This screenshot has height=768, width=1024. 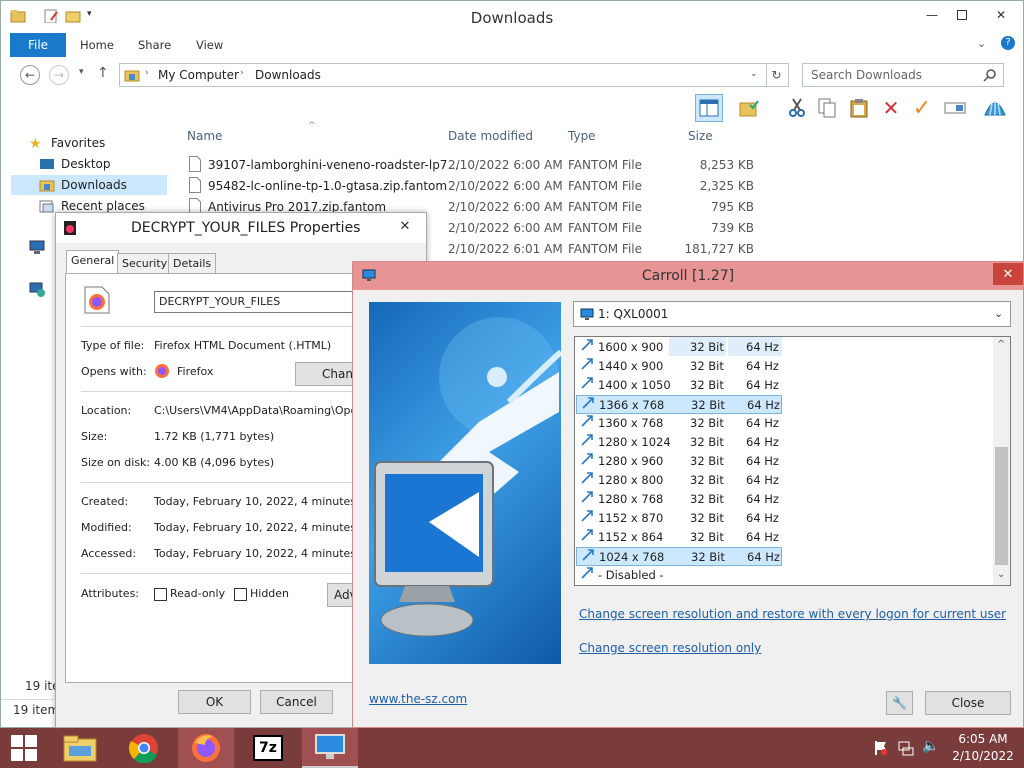 What do you see at coordinates (418, 699) in the screenshot?
I see `website-link: www.the-sz.com` at bounding box center [418, 699].